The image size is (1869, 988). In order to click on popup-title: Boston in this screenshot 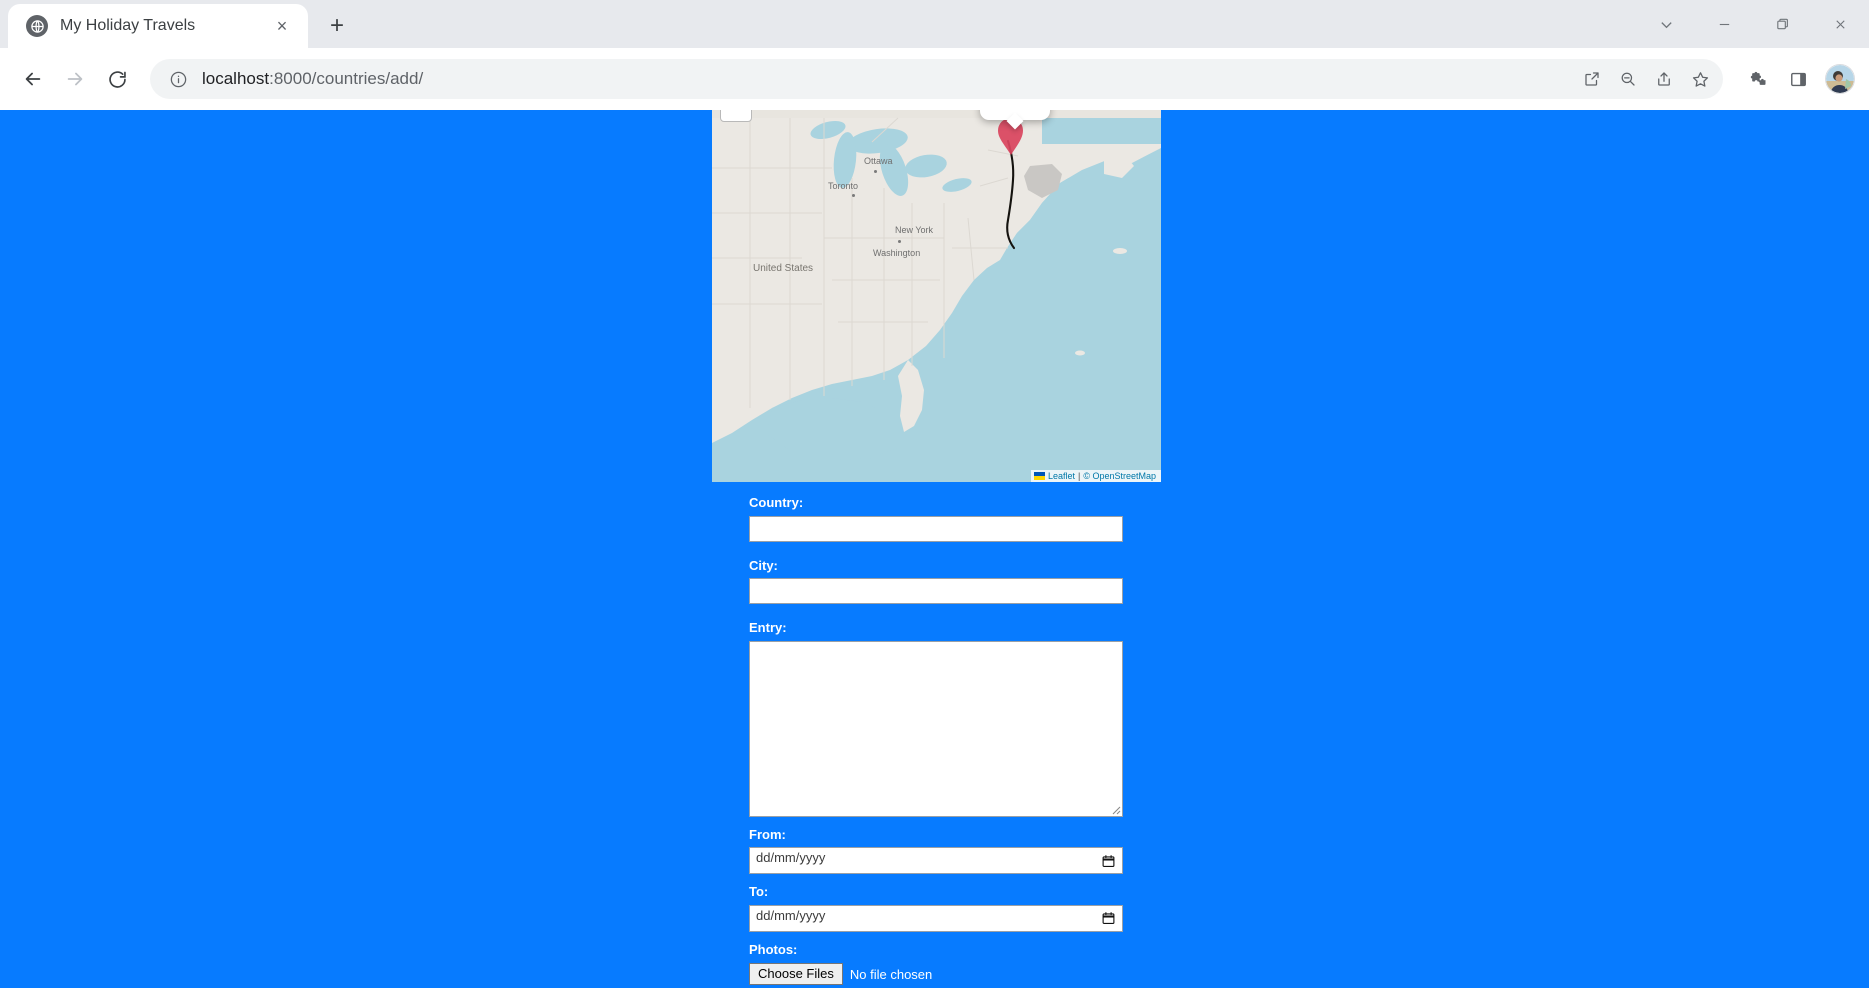, I will do `click(1011, 111)`.